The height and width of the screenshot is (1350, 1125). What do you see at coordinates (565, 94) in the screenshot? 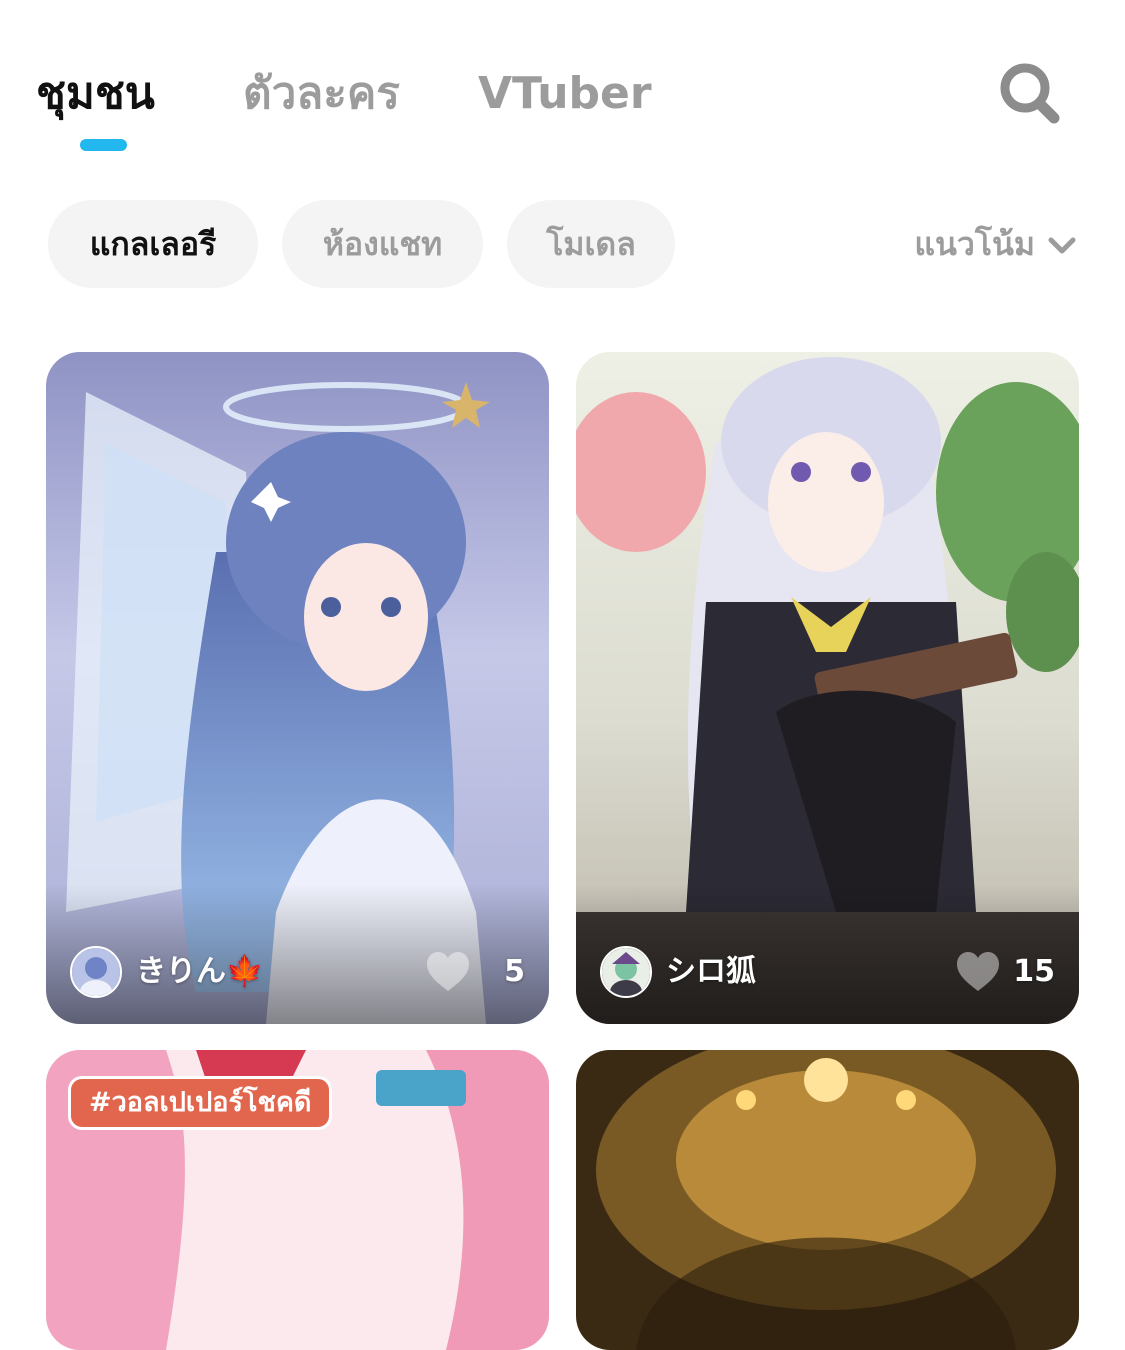
I see `tab-vtuber: VTuber` at bounding box center [565, 94].